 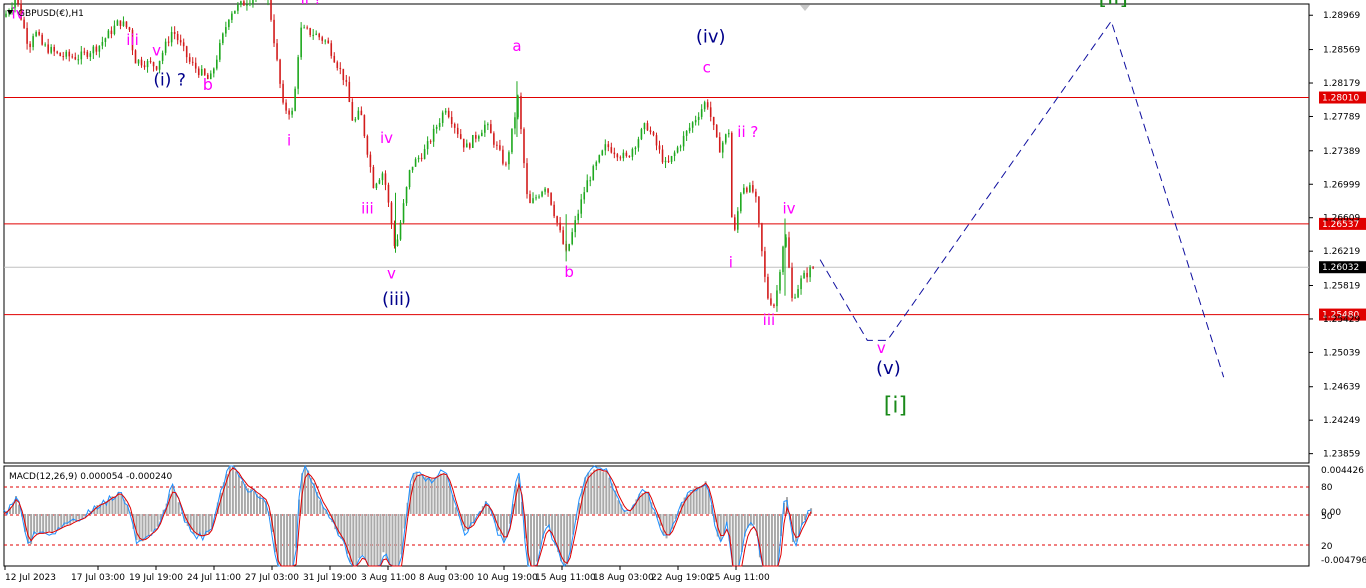 What do you see at coordinates (888, 368) in the screenshot?
I see `wave-label: (v)` at bounding box center [888, 368].